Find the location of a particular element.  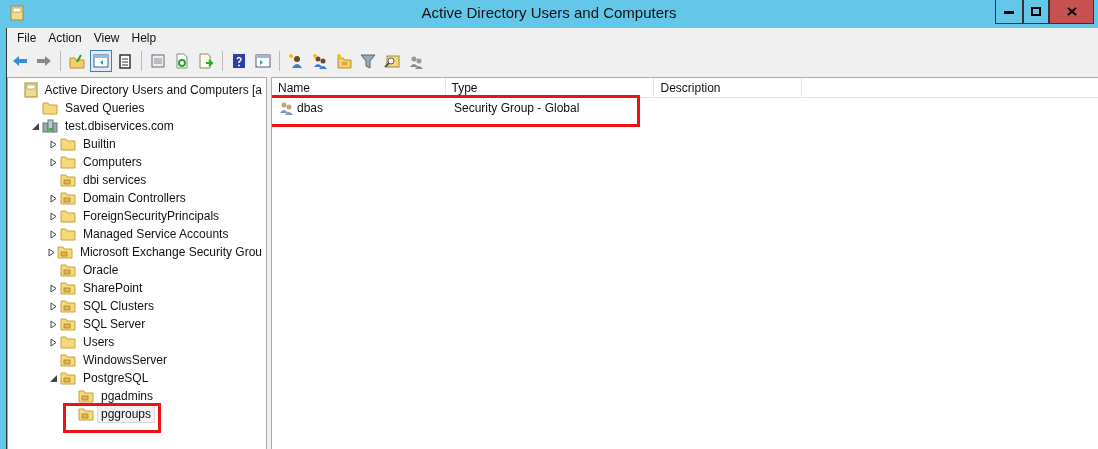

maximize-icon is located at coordinates (1036, 11).